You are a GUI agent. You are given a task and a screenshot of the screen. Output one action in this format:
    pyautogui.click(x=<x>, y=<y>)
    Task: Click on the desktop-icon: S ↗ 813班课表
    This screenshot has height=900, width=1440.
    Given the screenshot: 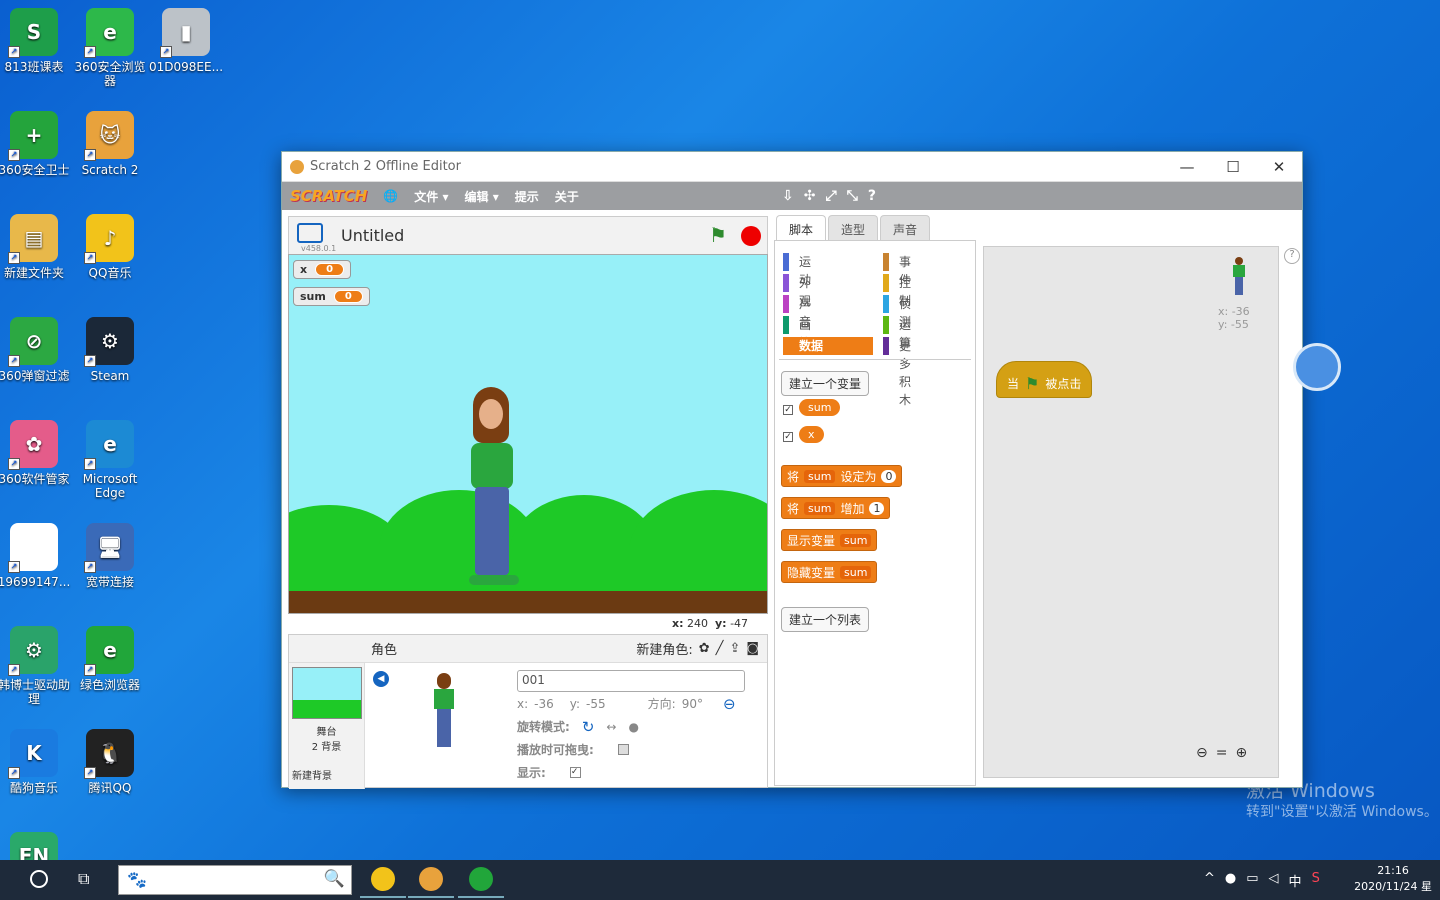 What is the action you would take?
    pyautogui.click(x=36, y=39)
    